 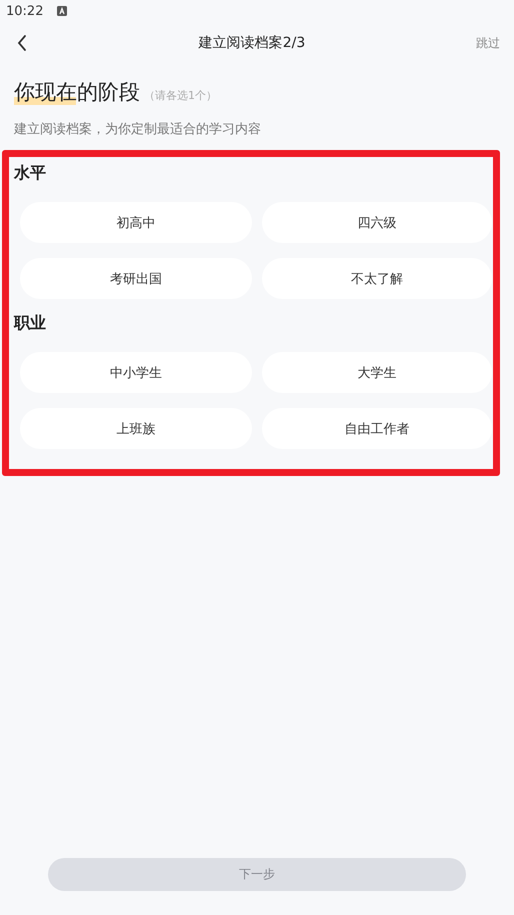 I want to click on option-button: 中小学生, so click(x=136, y=372).